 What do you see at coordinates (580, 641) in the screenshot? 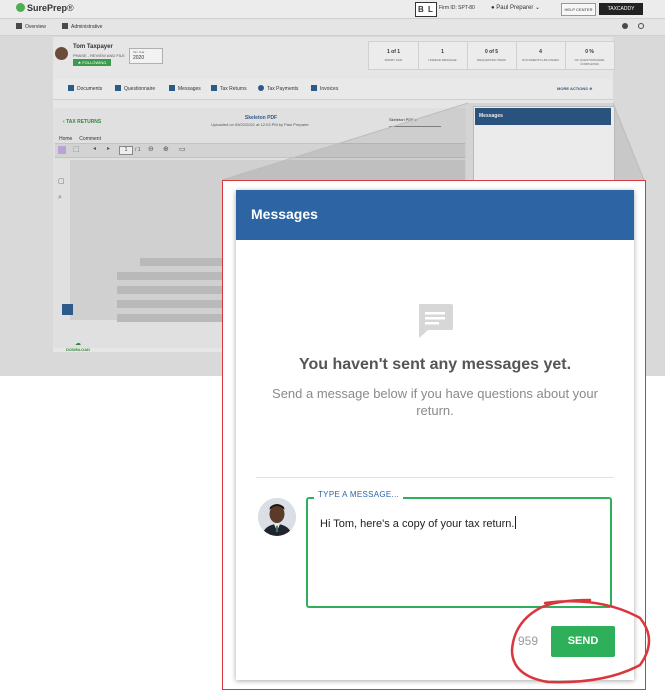
I see `annotation-circle` at bounding box center [580, 641].